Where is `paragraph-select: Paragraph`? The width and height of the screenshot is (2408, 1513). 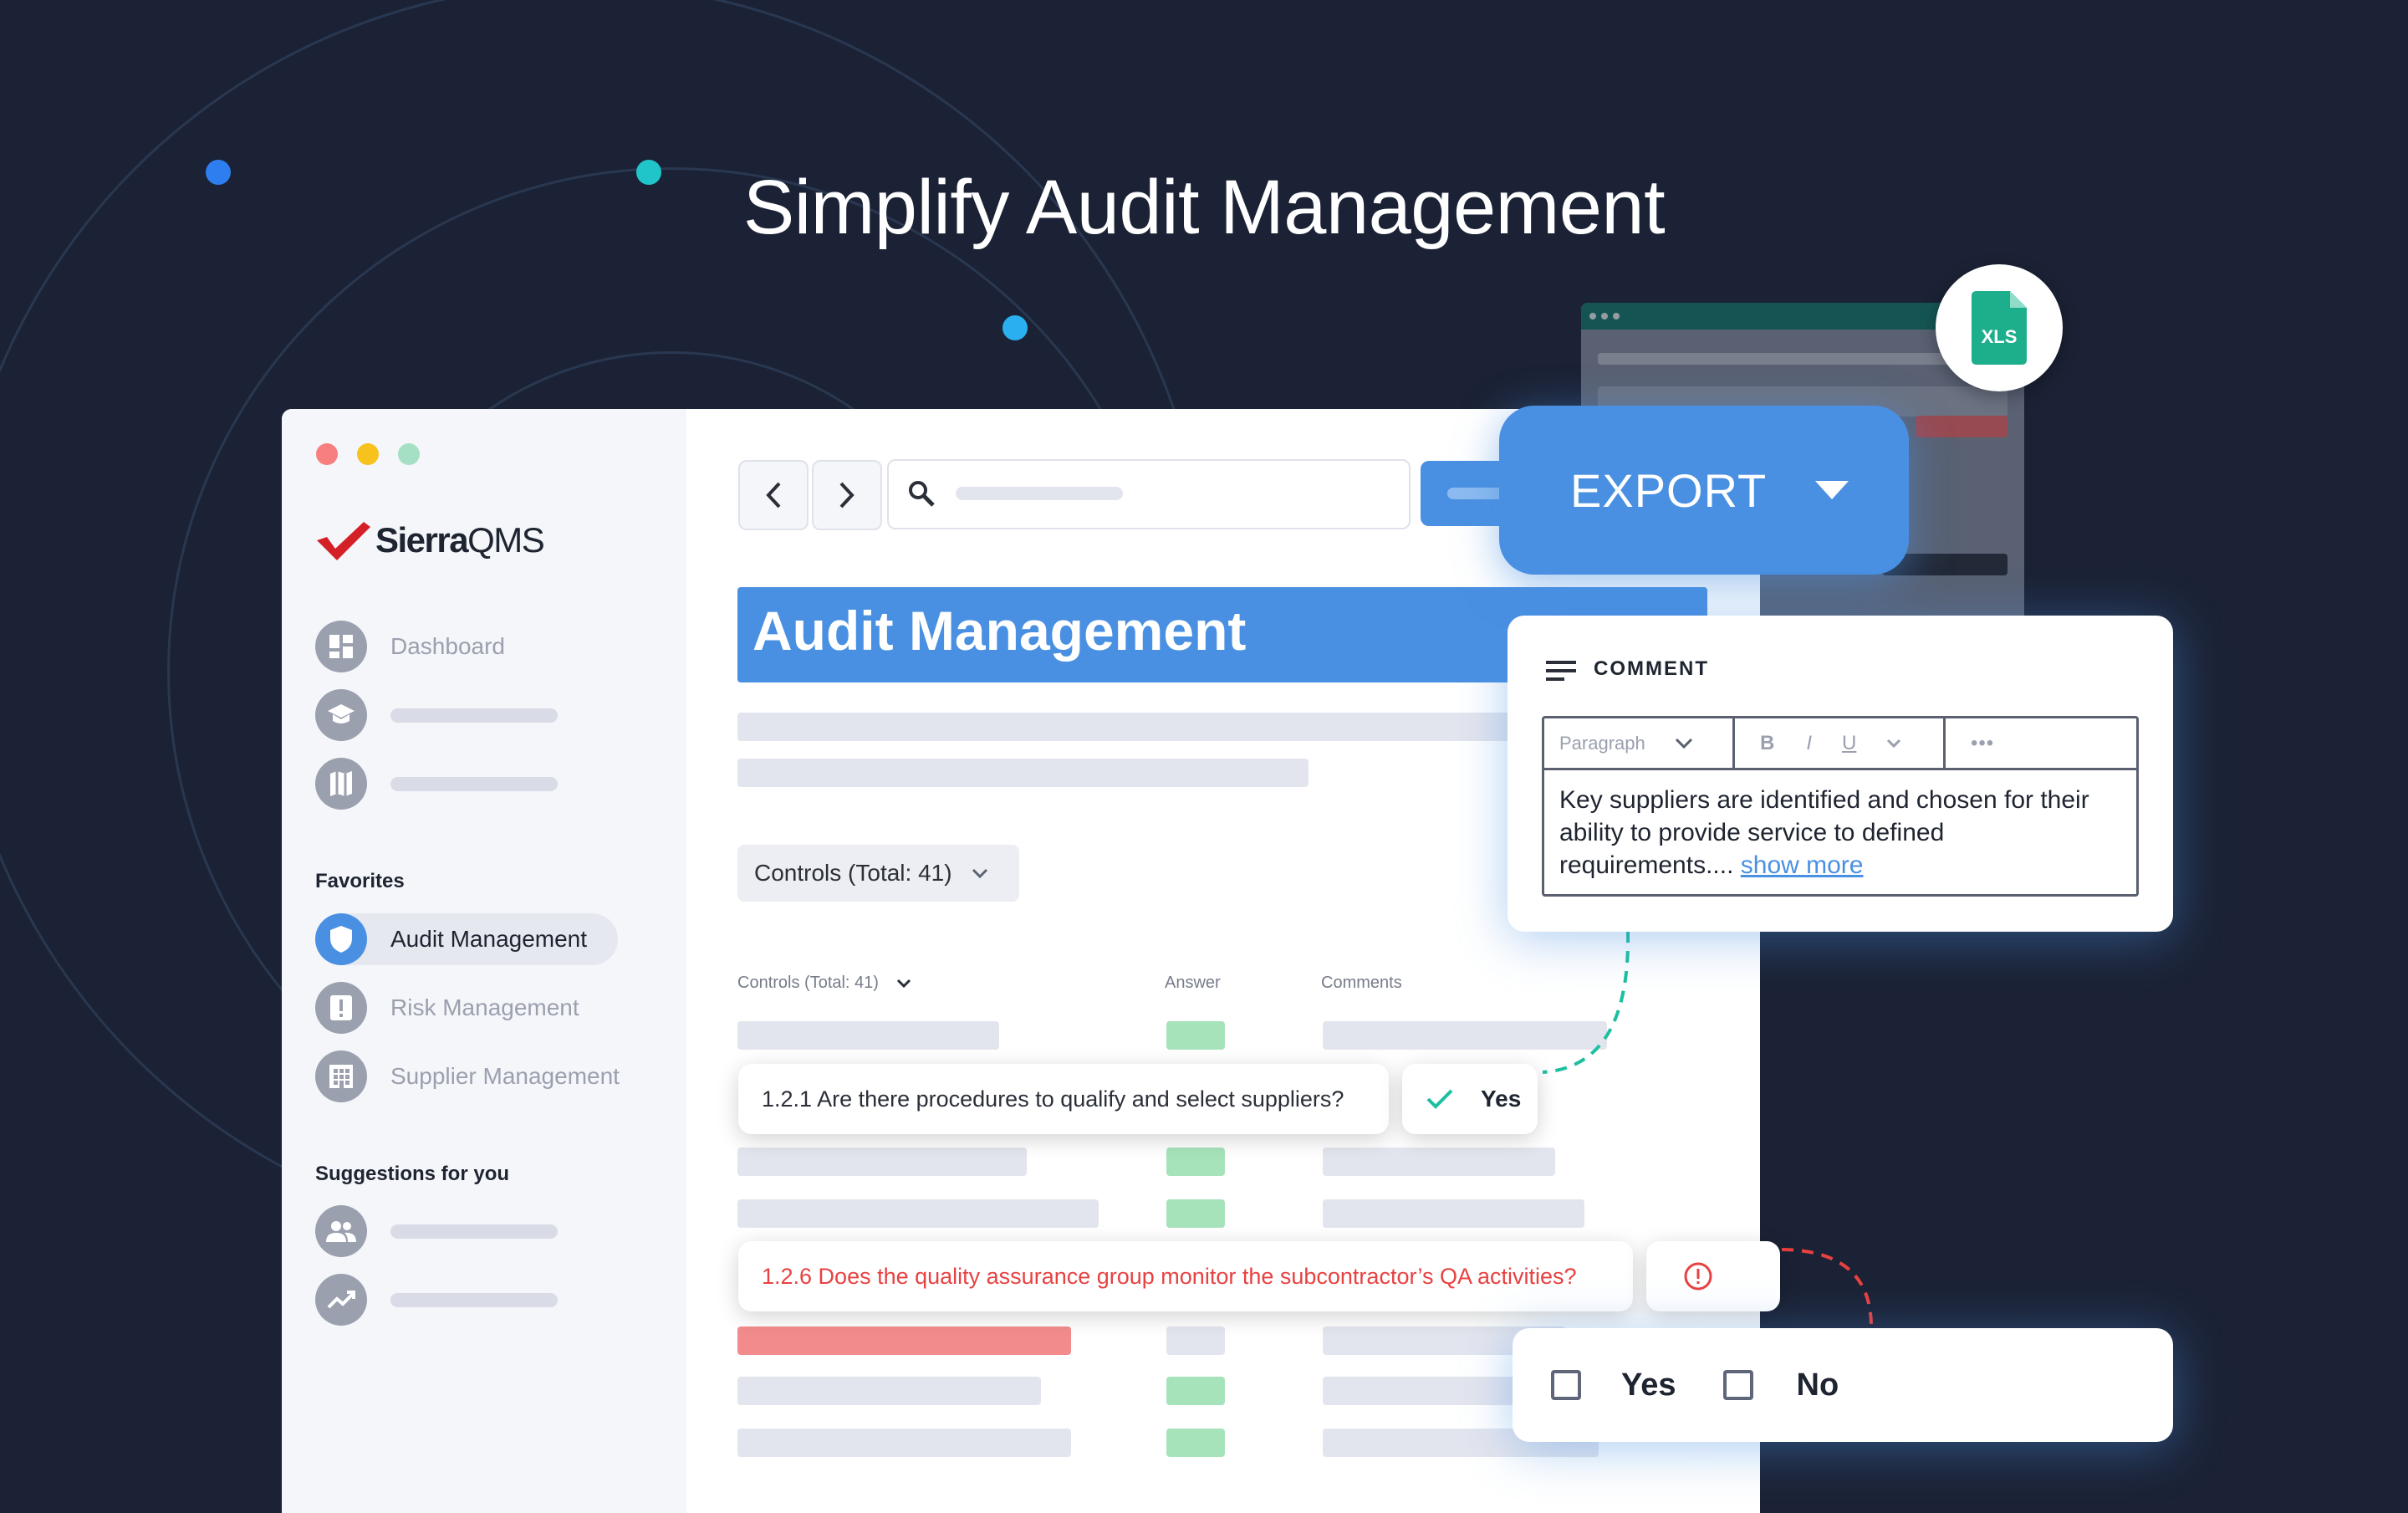 paragraph-select: Paragraph is located at coordinates (1639, 743).